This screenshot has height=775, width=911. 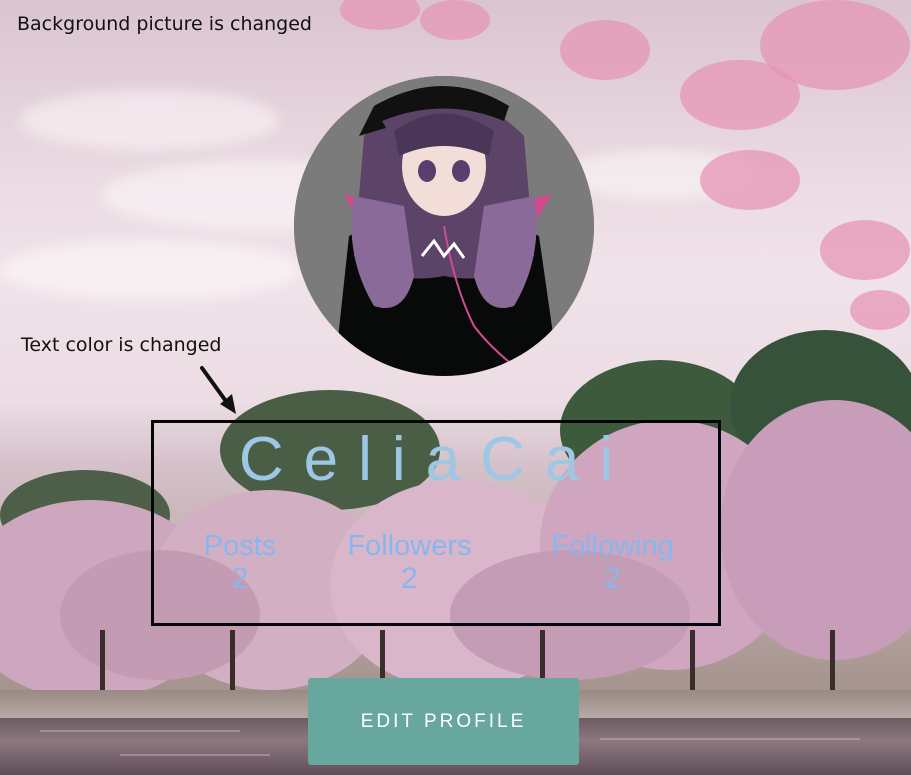 I want to click on stat-posts: Posts 2, so click(x=240, y=563).